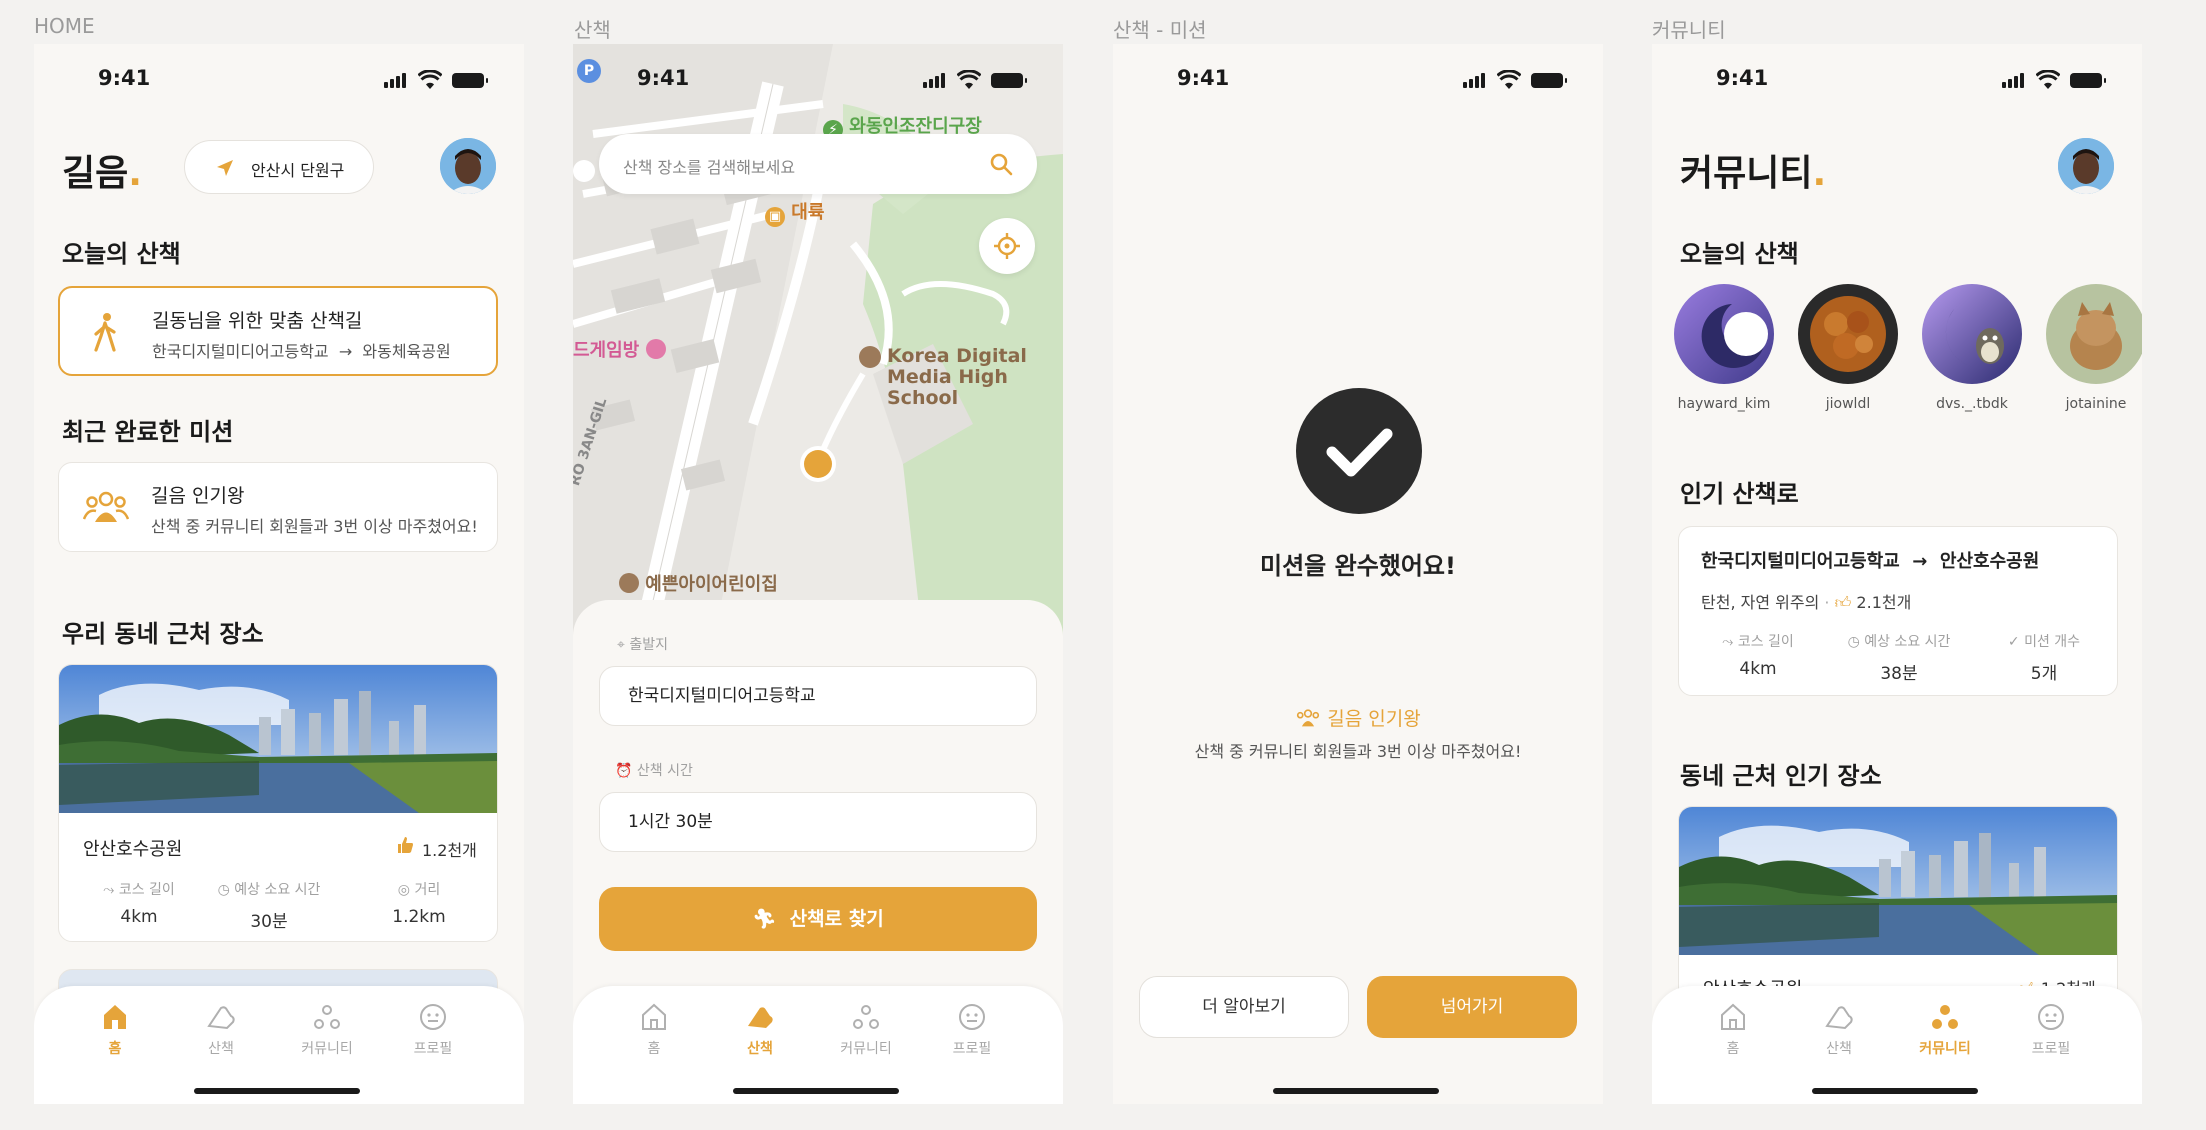 The image size is (2206, 1130). I want to click on recommended-route-card: 길동님을 위한 맞춤 산책길 한국디지털미디어고등학교 → 와동체육공원, so click(278, 331).